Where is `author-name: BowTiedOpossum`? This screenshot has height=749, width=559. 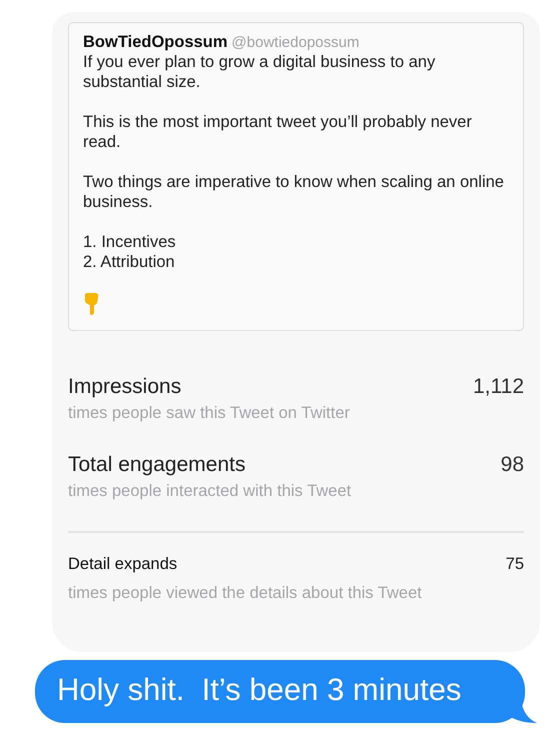 author-name: BowTiedOpossum is located at coordinates (155, 42).